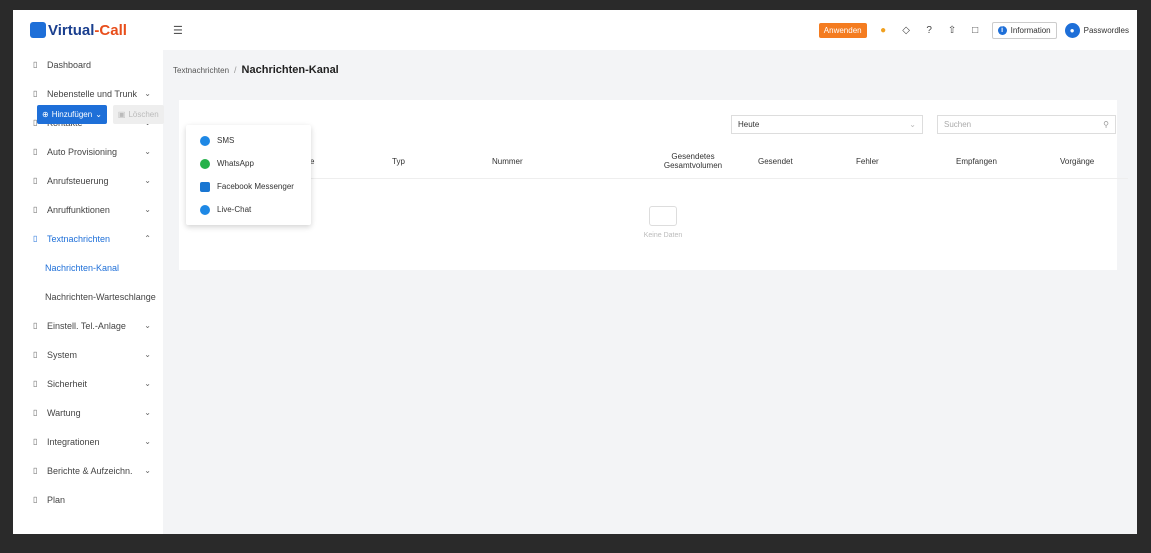 The image size is (1151, 553). I want to click on column-header: Typ, so click(398, 161).